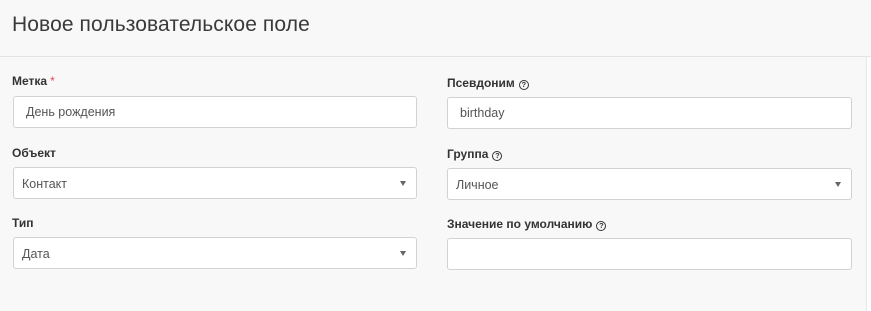  What do you see at coordinates (520, 224) in the screenshot?
I see `default-value-field-label-text: Значение по умолчанию` at bounding box center [520, 224].